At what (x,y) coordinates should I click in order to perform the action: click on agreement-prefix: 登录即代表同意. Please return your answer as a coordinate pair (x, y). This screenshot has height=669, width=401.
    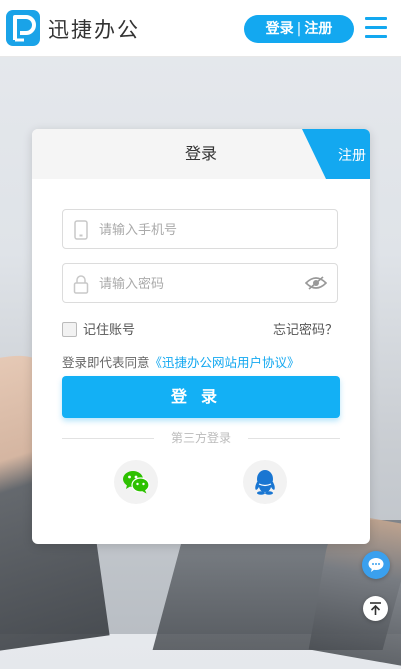
    Looking at the image, I should click on (106, 362).